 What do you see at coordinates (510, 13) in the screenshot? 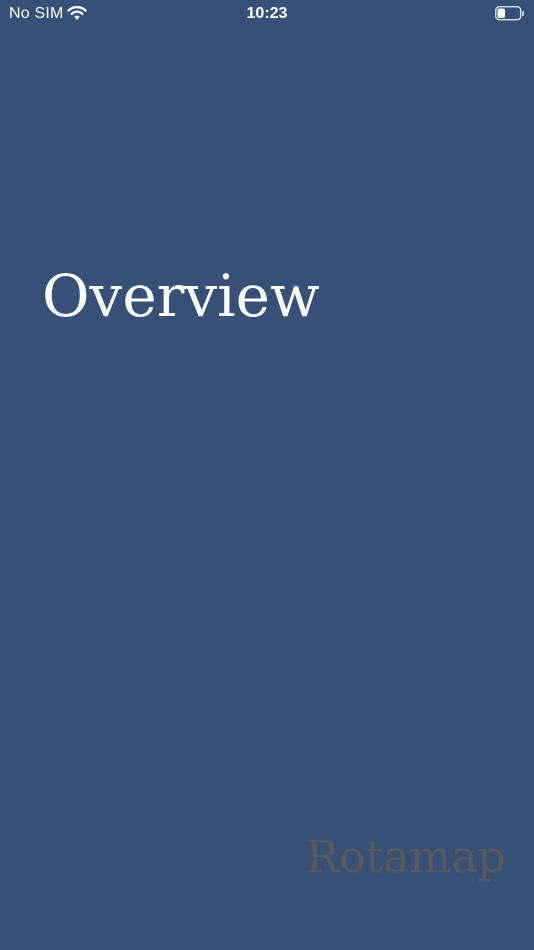
I see `battery-icon` at bounding box center [510, 13].